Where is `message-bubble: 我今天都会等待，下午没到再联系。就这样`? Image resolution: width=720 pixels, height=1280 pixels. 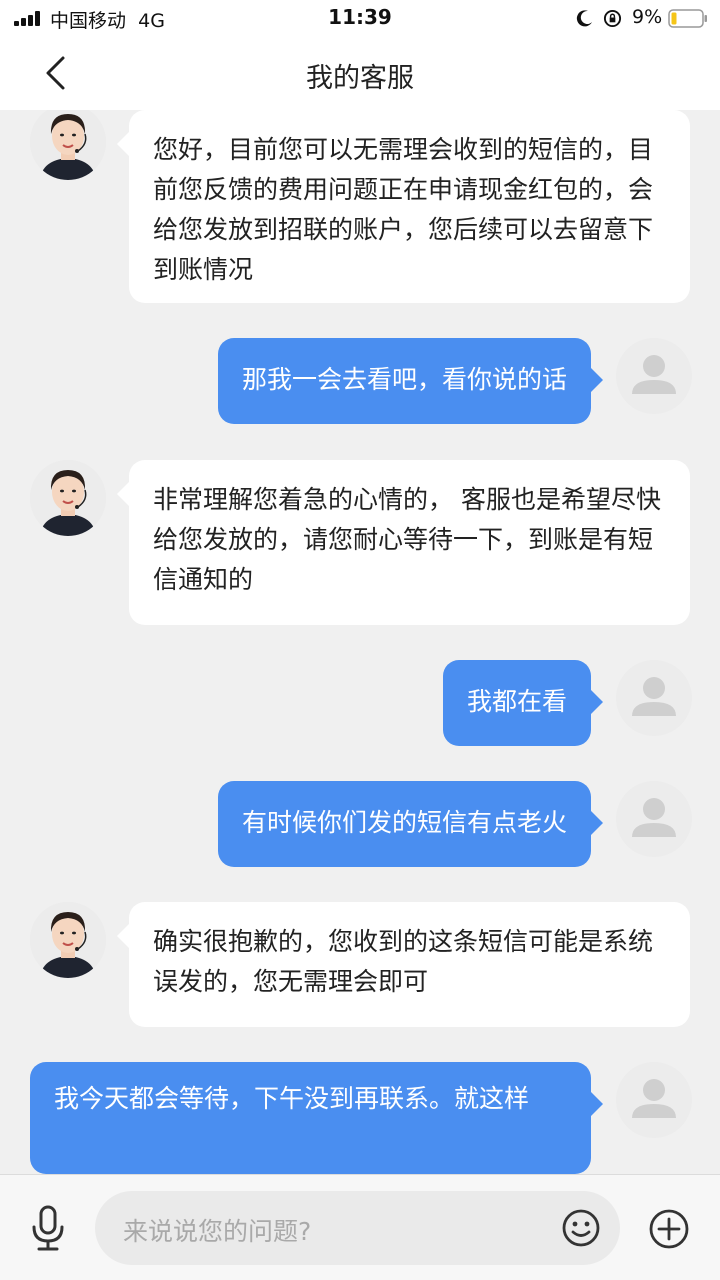 message-bubble: 我今天都会等待，下午没到再联系。就这样 is located at coordinates (316, 1118).